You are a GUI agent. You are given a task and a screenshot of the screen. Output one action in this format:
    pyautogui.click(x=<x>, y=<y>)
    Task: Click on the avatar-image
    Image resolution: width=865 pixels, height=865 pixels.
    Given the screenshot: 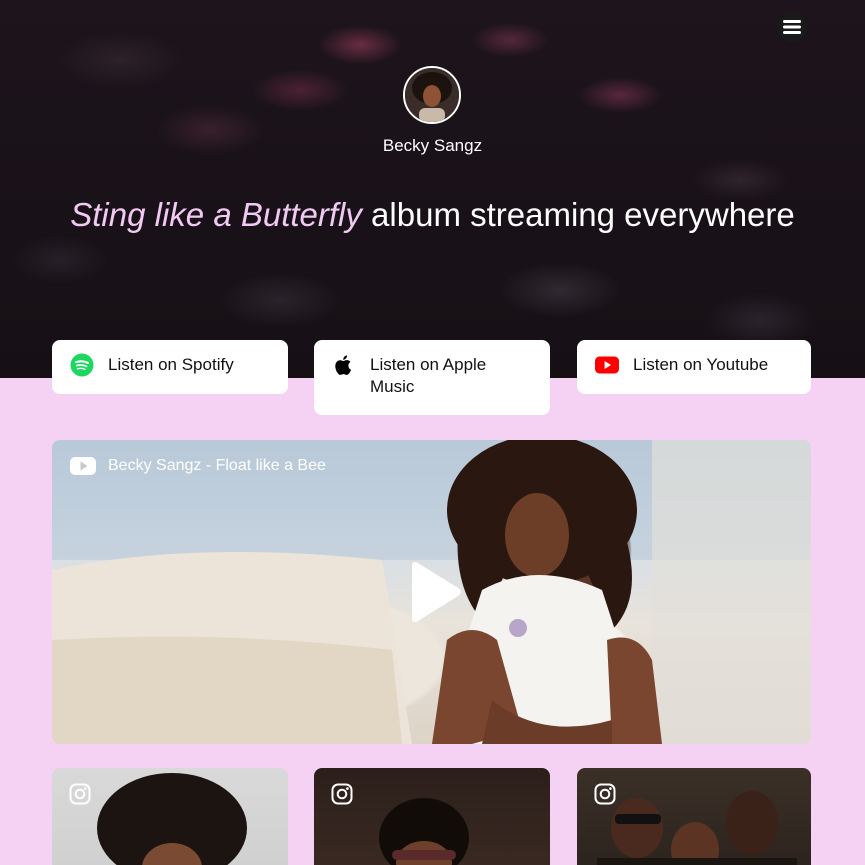 What is the action you would take?
    pyautogui.click(x=432, y=95)
    